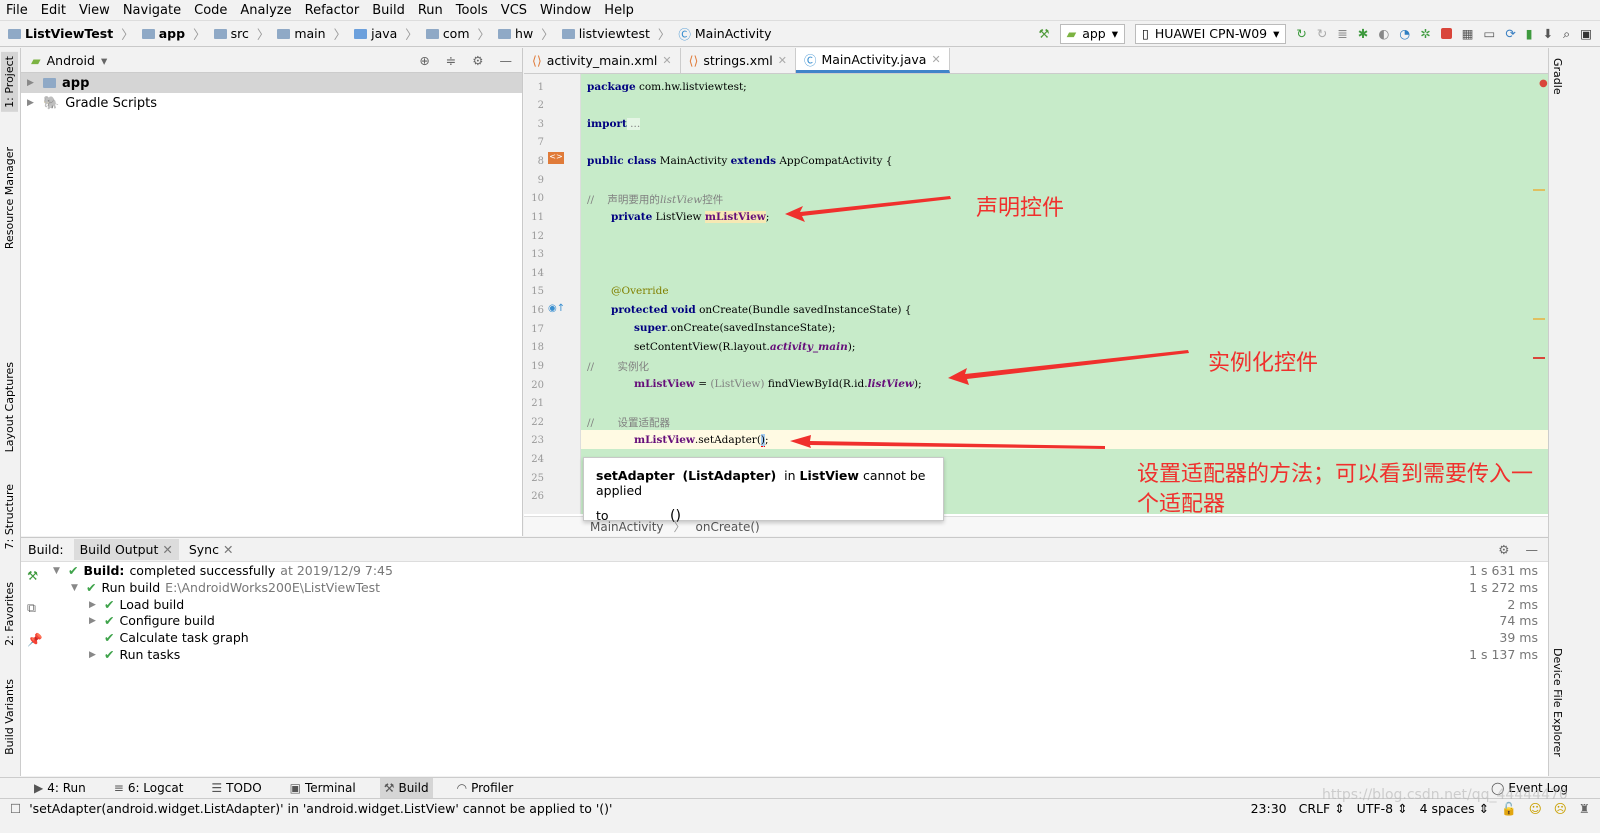  Describe the element at coordinates (332, 10) in the screenshot. I see `menu-refactor: Refactor` at that location.